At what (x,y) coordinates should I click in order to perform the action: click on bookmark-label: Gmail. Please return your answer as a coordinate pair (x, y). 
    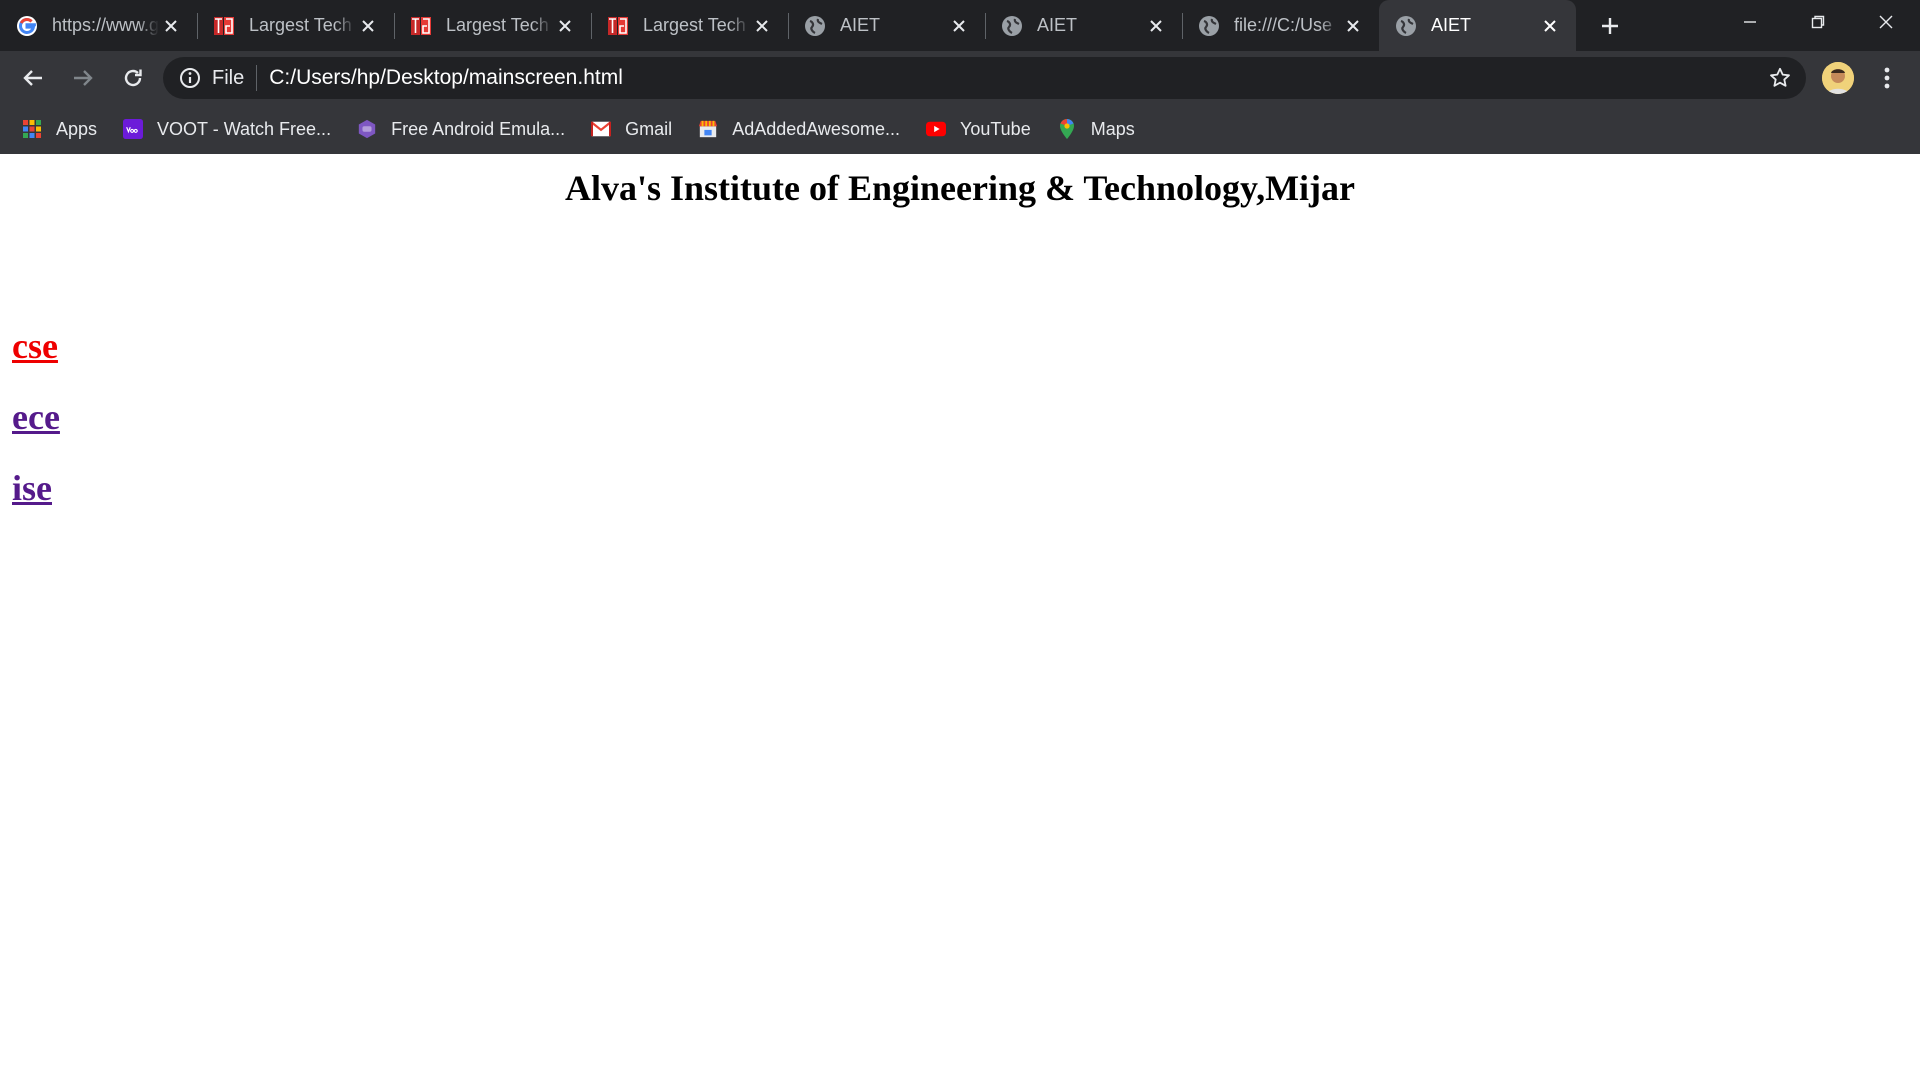
    Looking at the image, I should click on (649, 128).